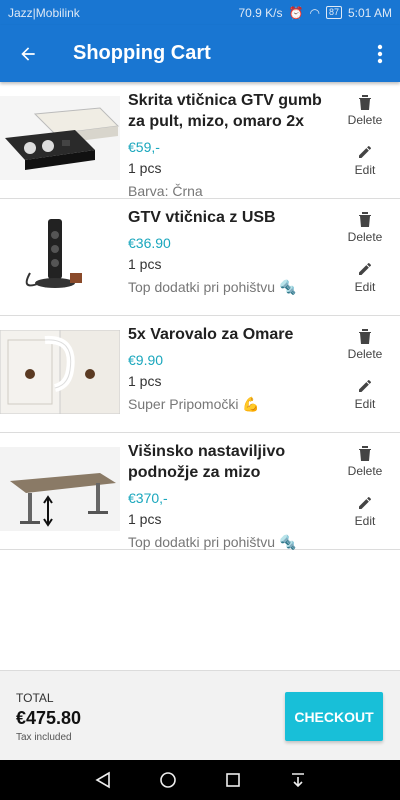  I want to click on checkout-button: CHECKOUT, so click(334, 716).